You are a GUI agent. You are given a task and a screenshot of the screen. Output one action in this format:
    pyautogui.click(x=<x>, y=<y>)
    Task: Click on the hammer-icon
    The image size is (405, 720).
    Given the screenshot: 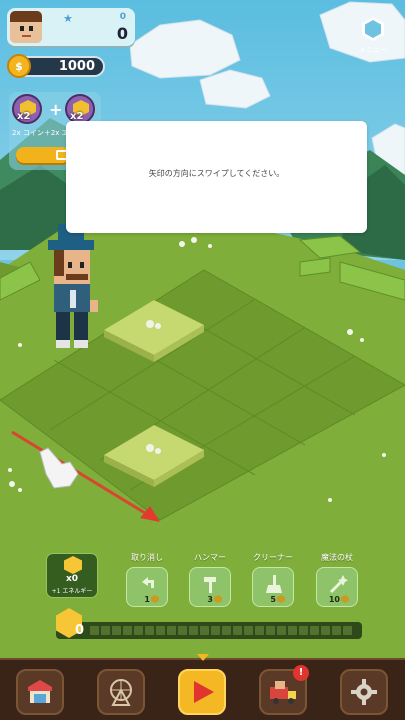 What is the action you would take?
    pyautogui.click(x=210, y=585)
    